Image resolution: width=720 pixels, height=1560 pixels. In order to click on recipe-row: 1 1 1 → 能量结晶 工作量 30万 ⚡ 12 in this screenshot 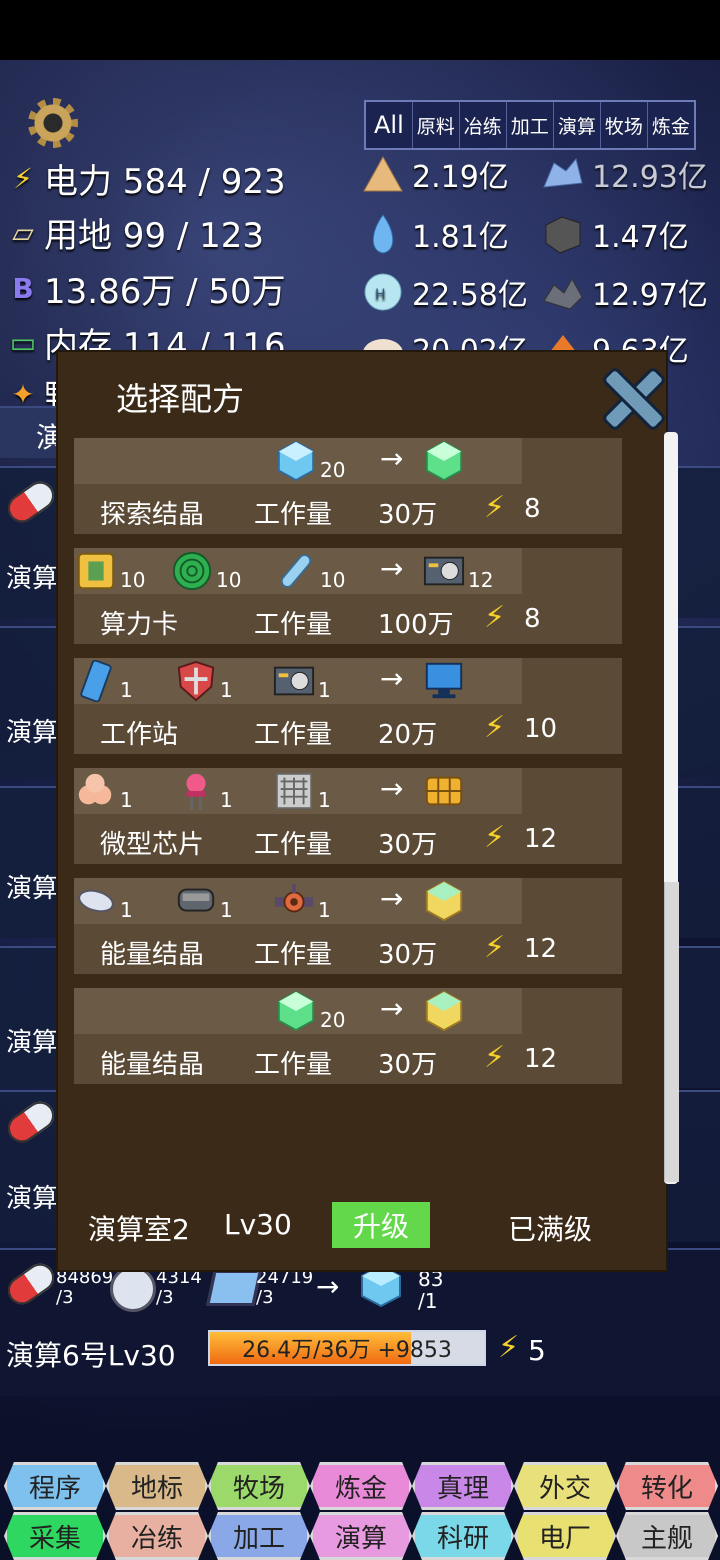, I will do `click(348, 926)`.